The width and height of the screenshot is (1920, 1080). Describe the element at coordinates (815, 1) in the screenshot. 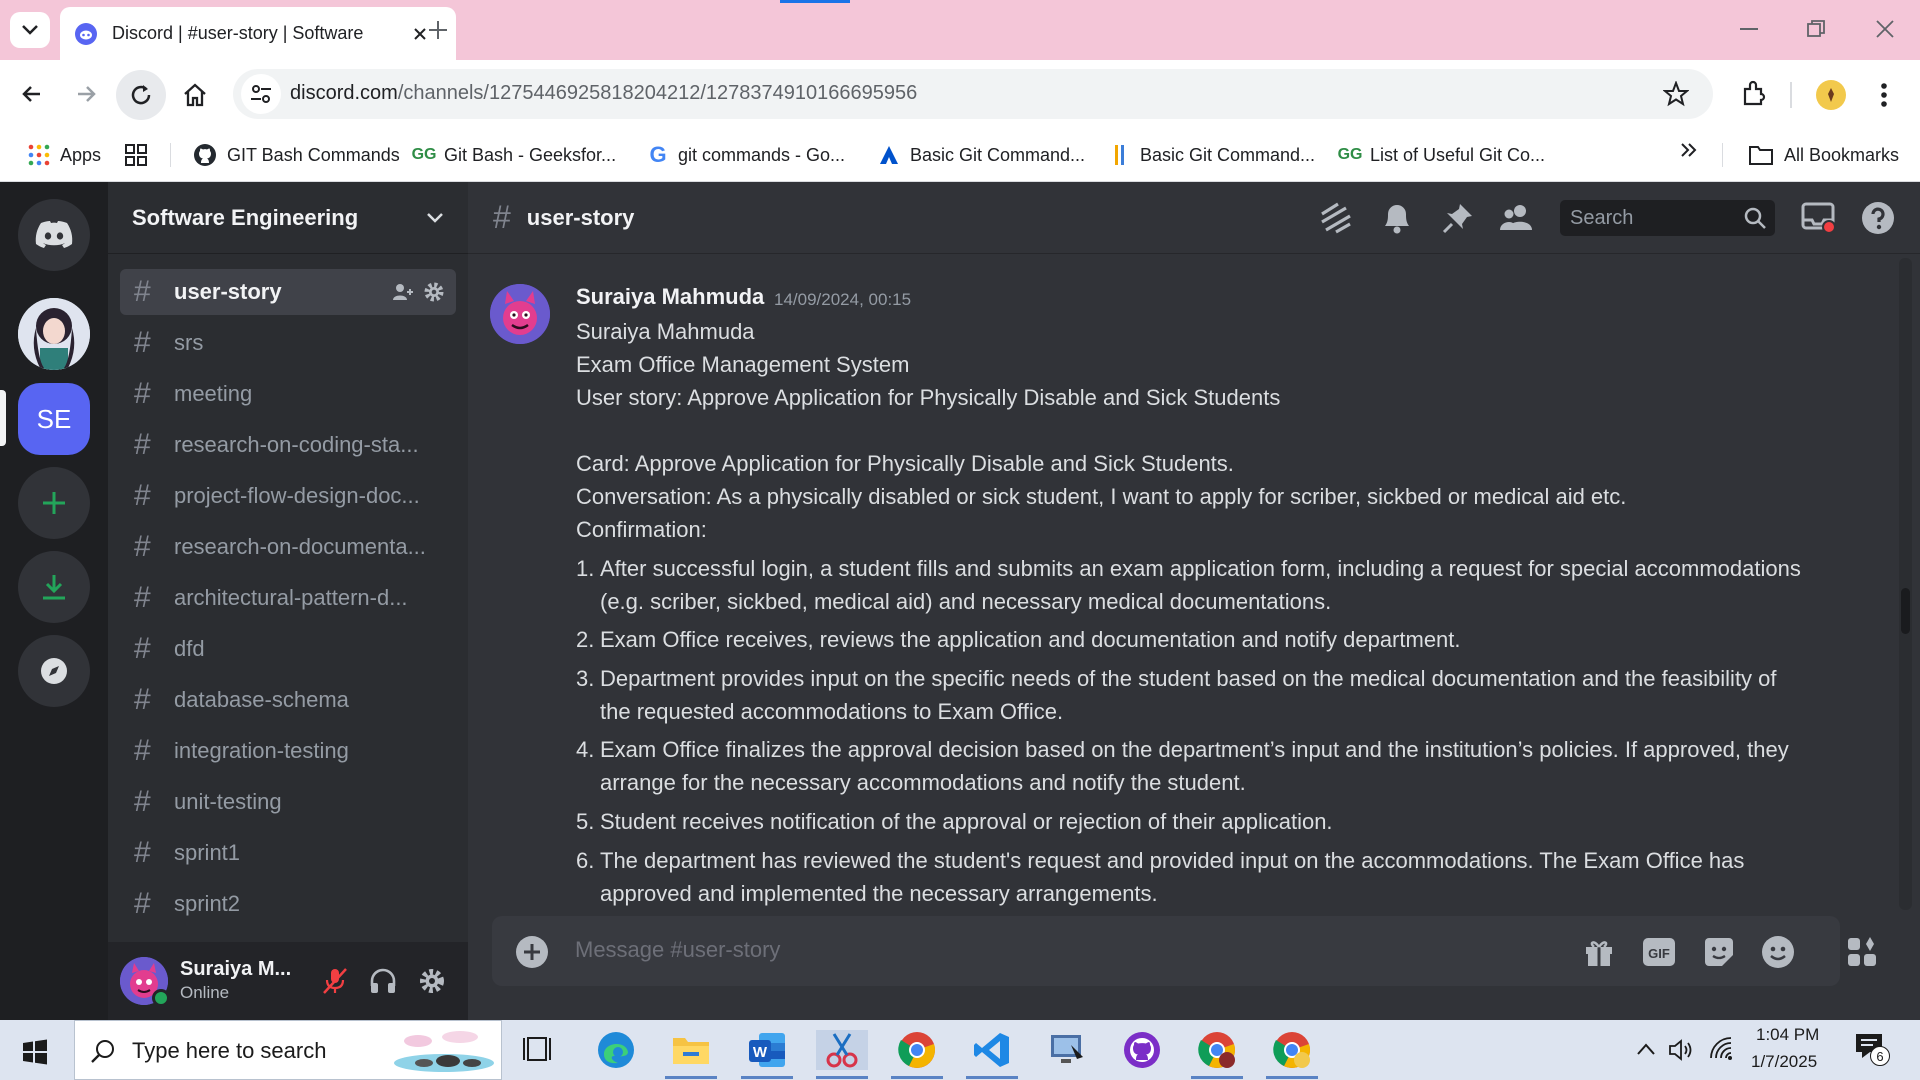

I see `loading-indicator` at that location.